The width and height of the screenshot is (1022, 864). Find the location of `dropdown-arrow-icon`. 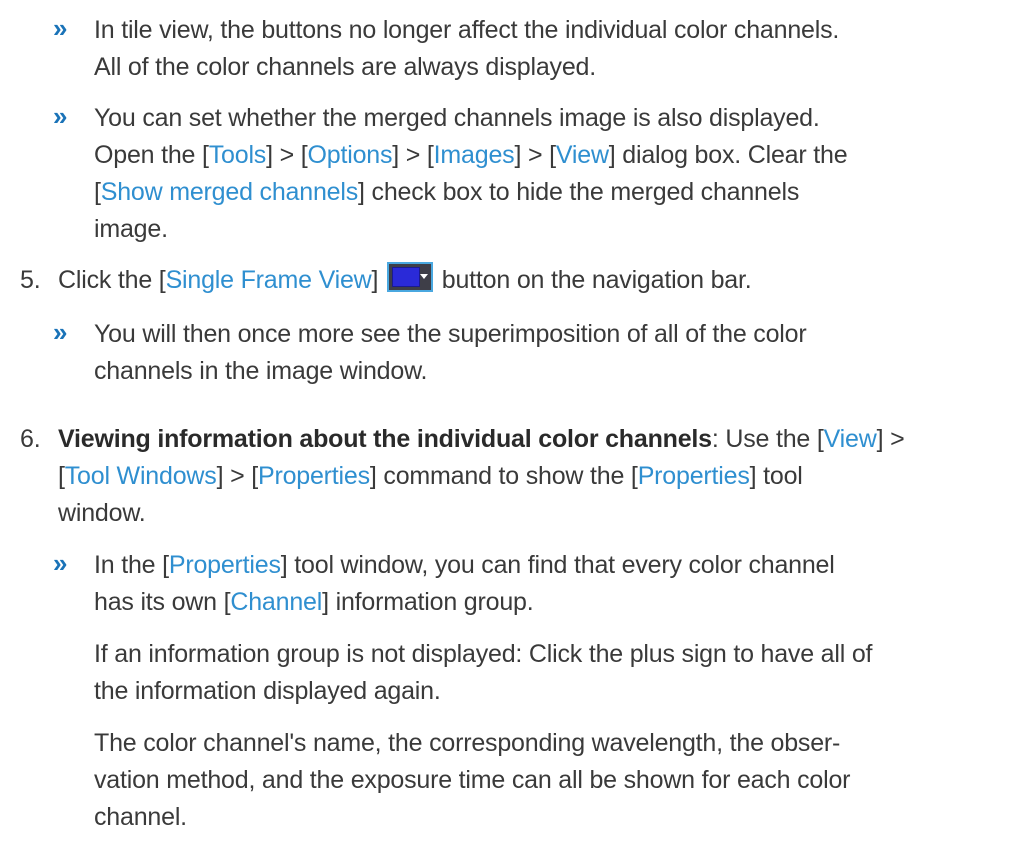

dropdown-arrow-icon is located at coordinates (424, 276).